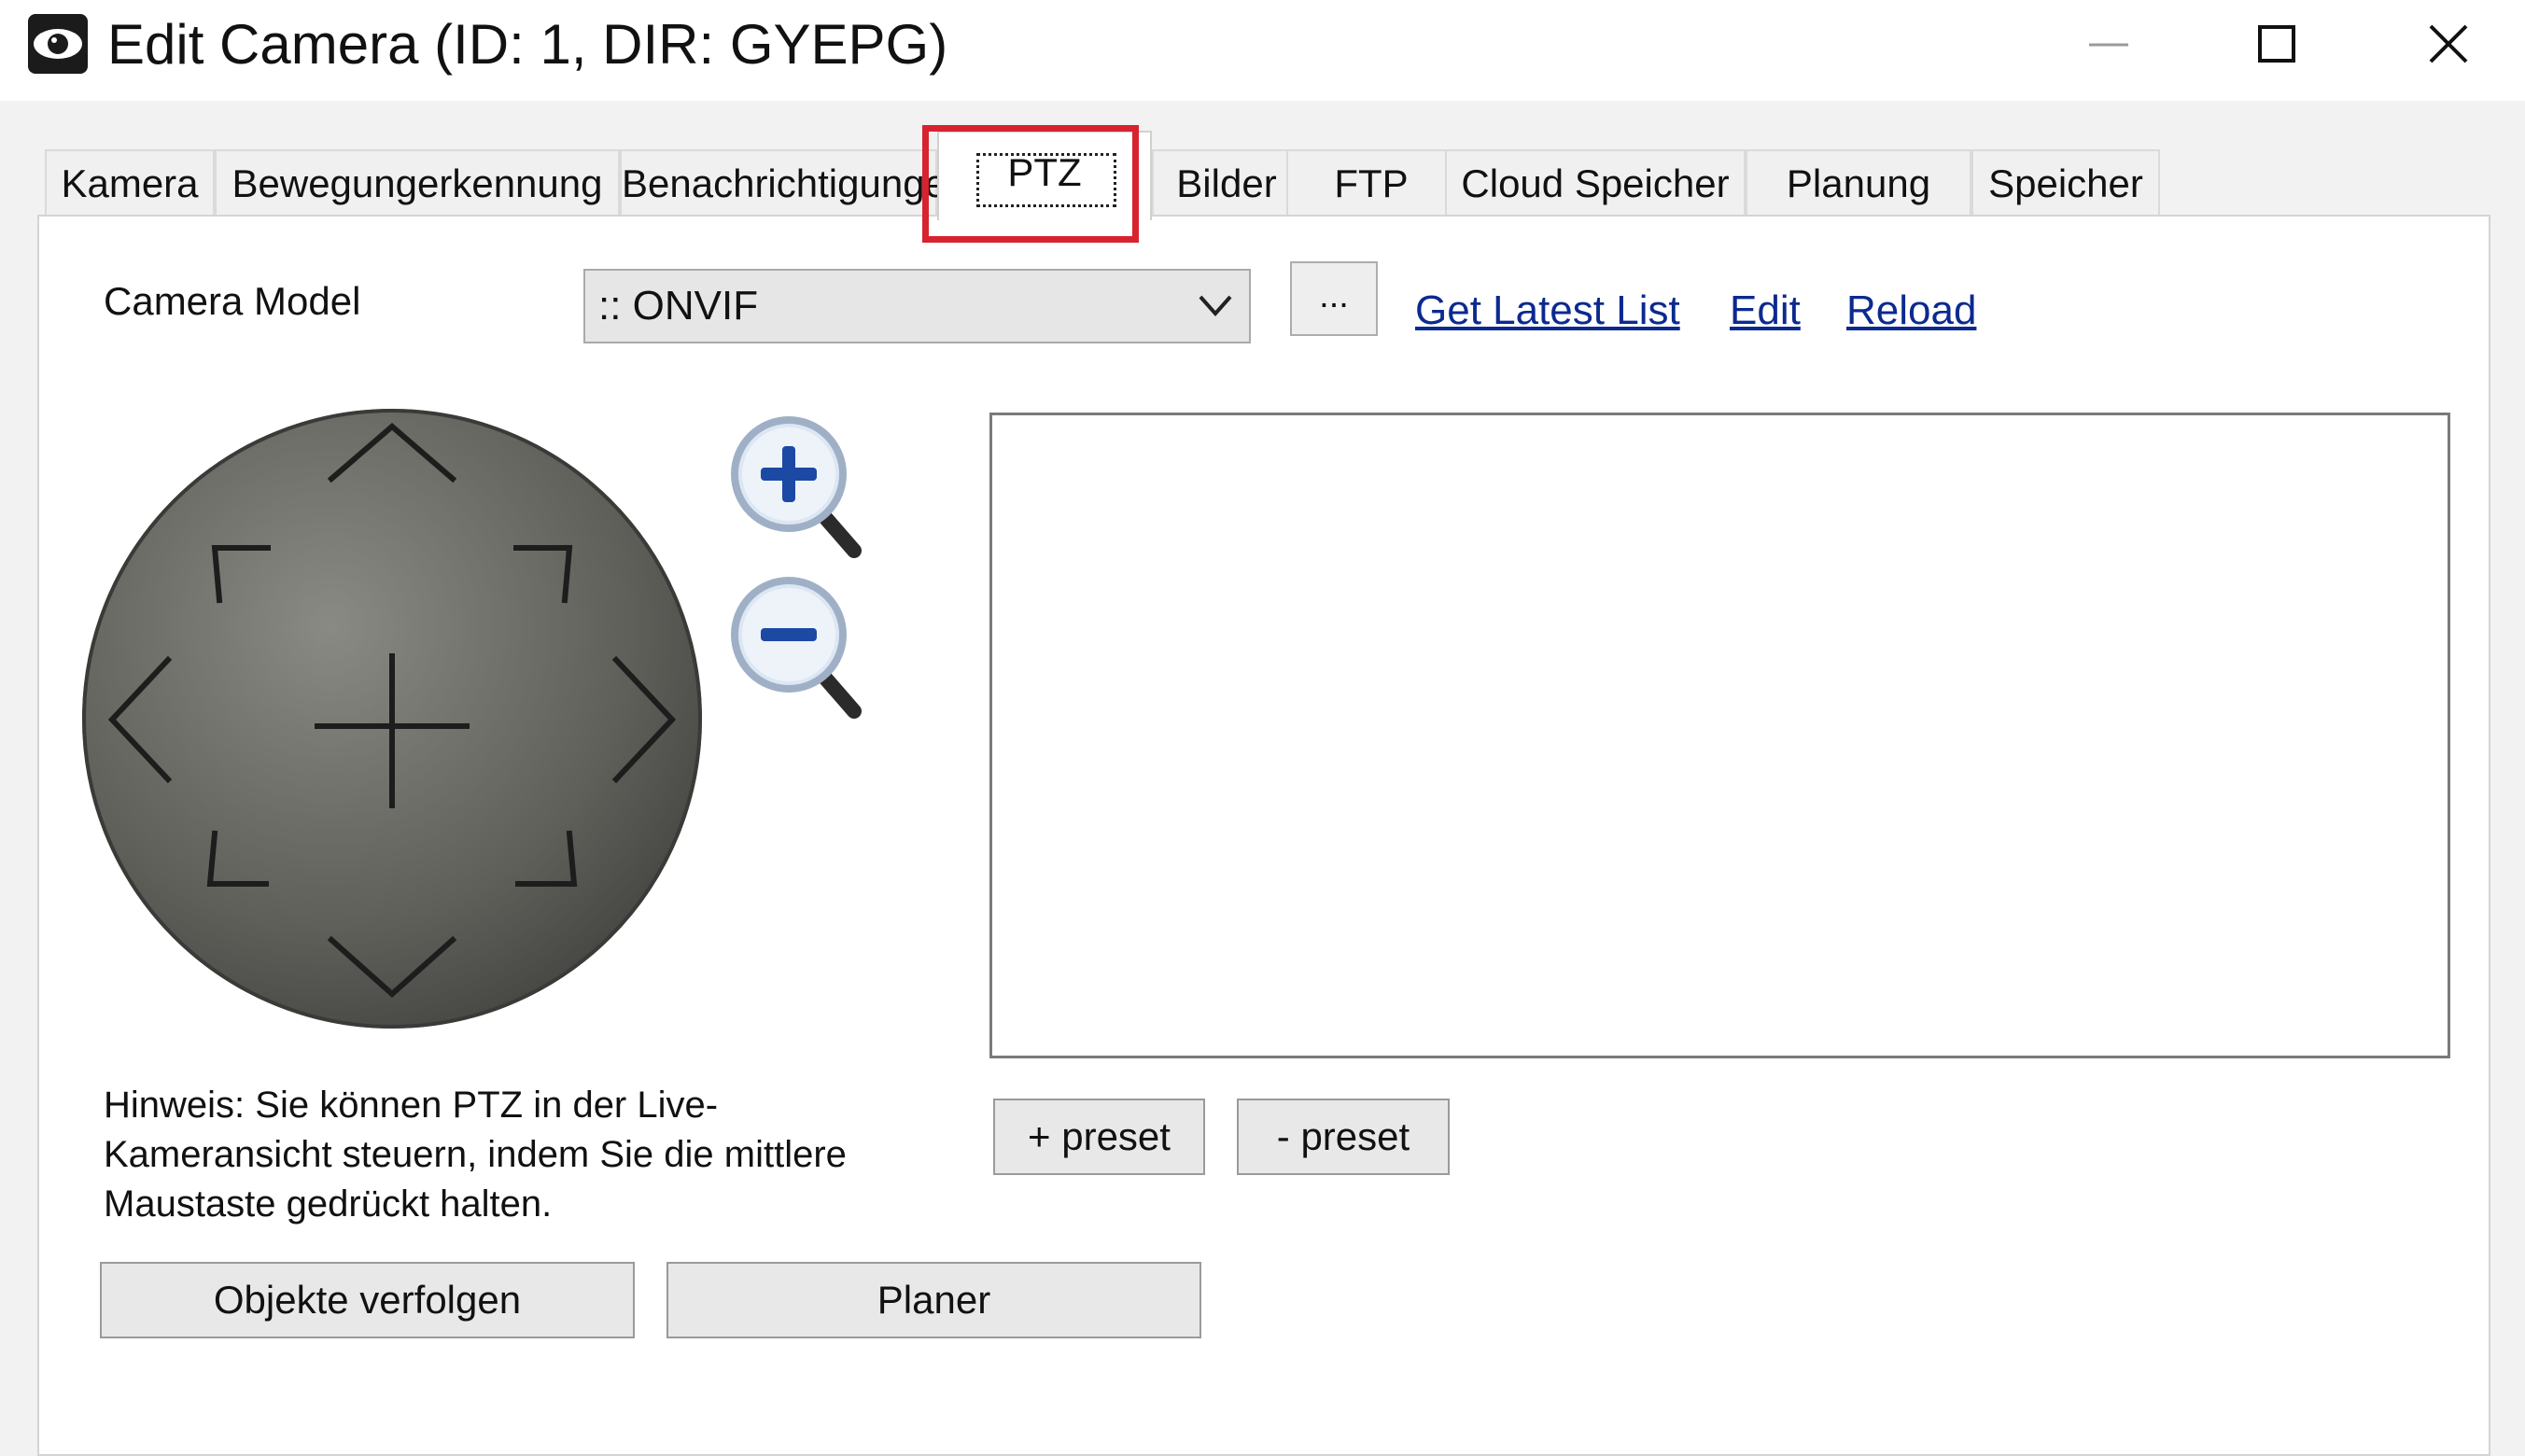 The image size is (2525, 1456). What do you see at coordinates (1911, 311) in the screenshot?
I see `reload-link: Reload` at bounding box center [1911, 311].